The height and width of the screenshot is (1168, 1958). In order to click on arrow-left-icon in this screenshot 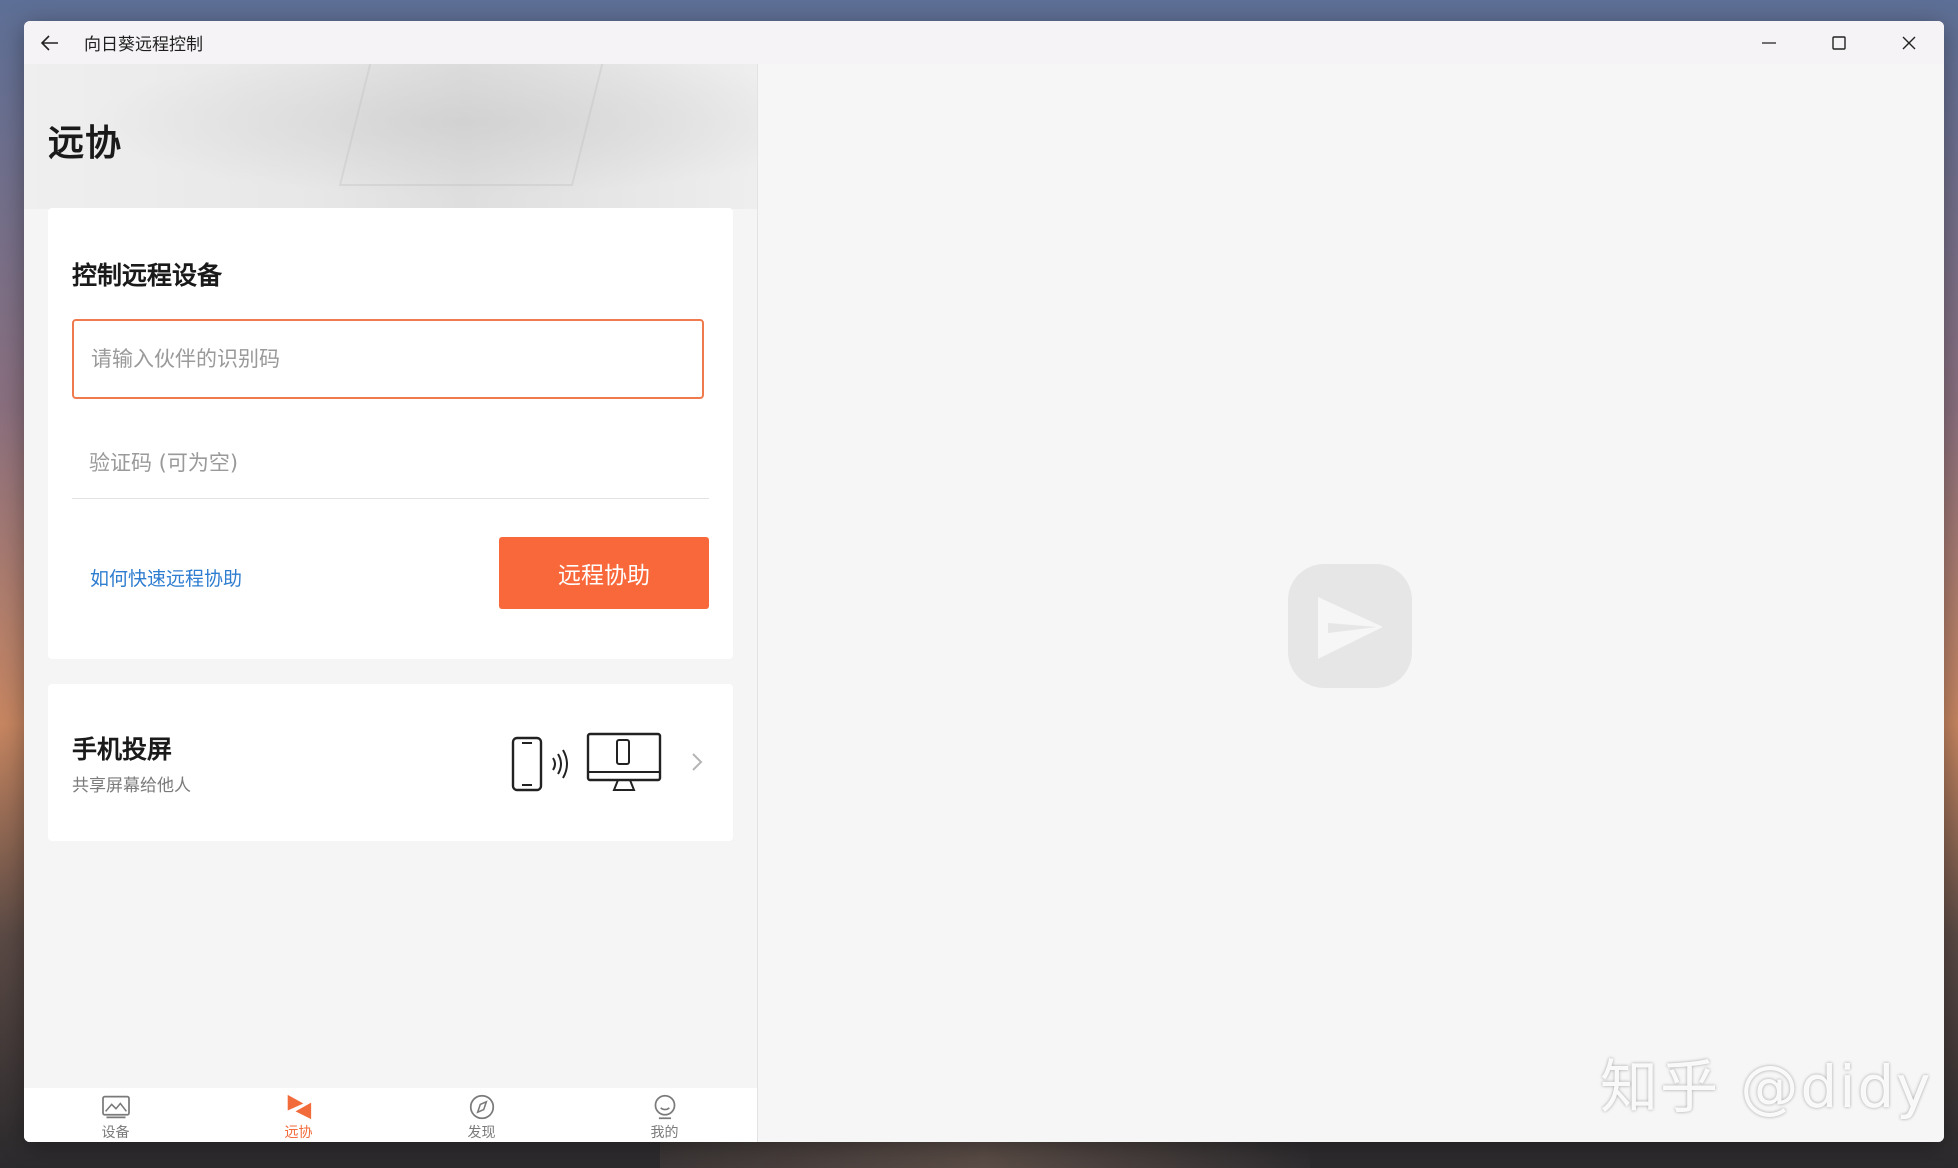, I will do `click(49, 42)`.